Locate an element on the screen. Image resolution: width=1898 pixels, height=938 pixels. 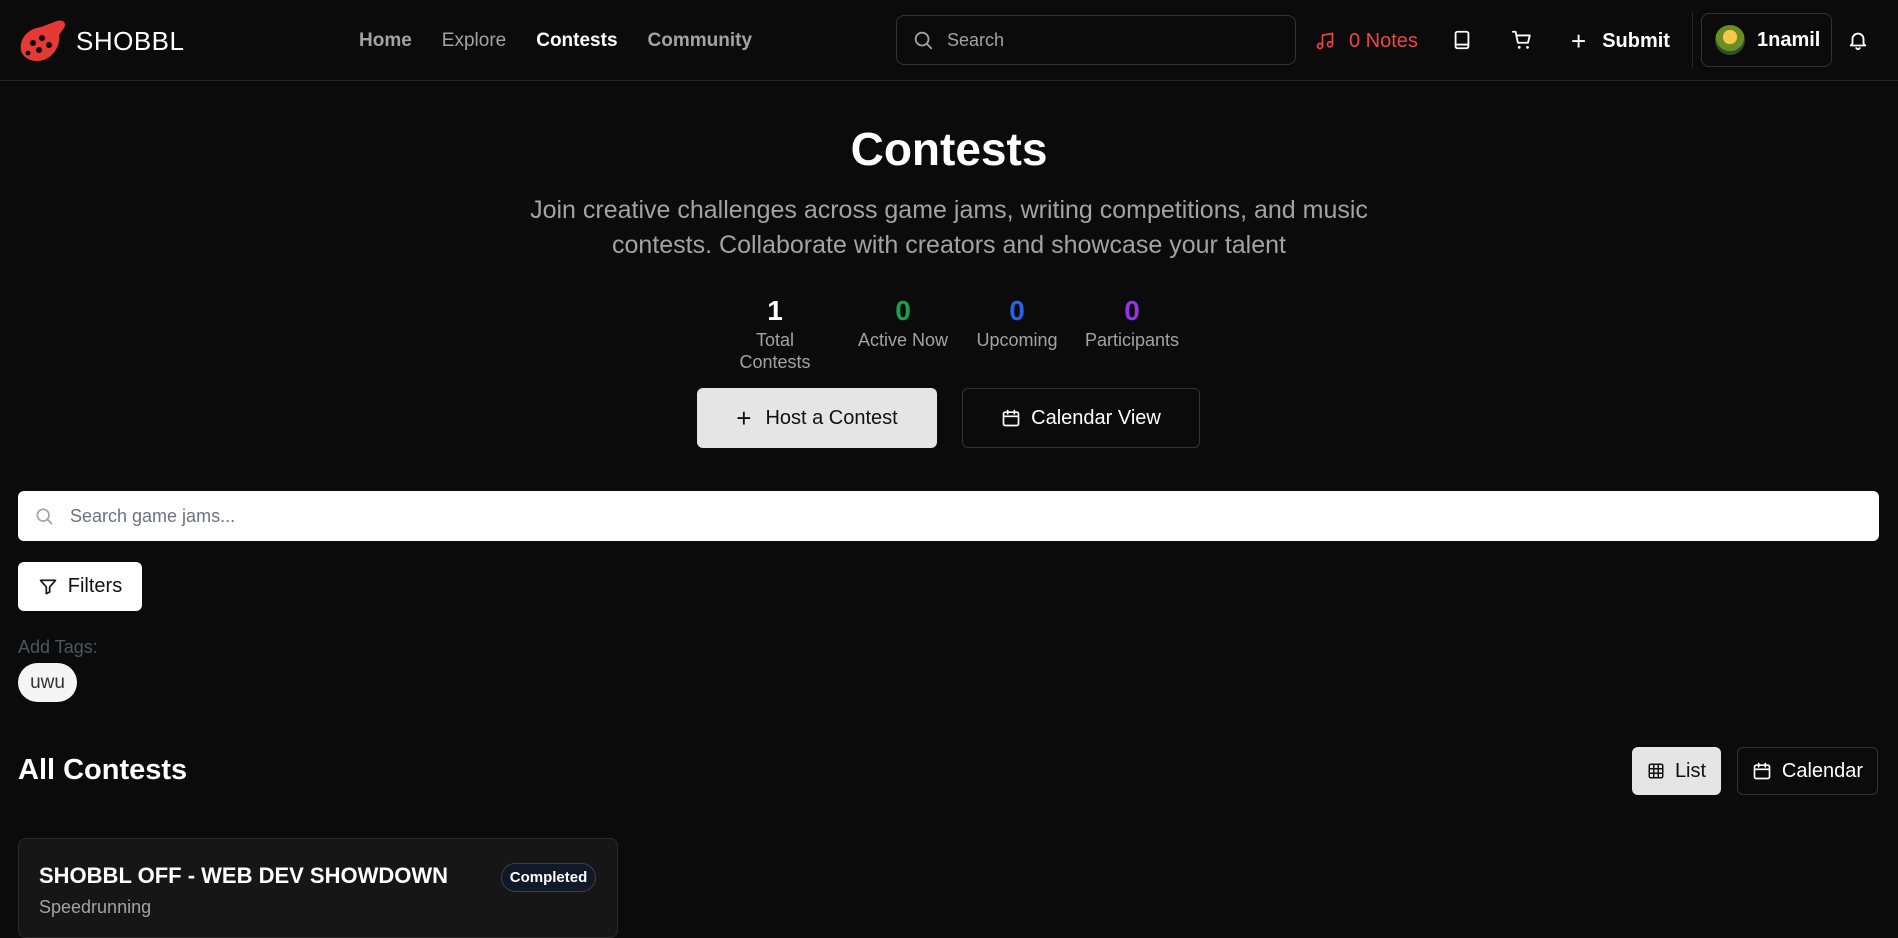
stat-label: Total Contests is located at coordinates (775, 351).